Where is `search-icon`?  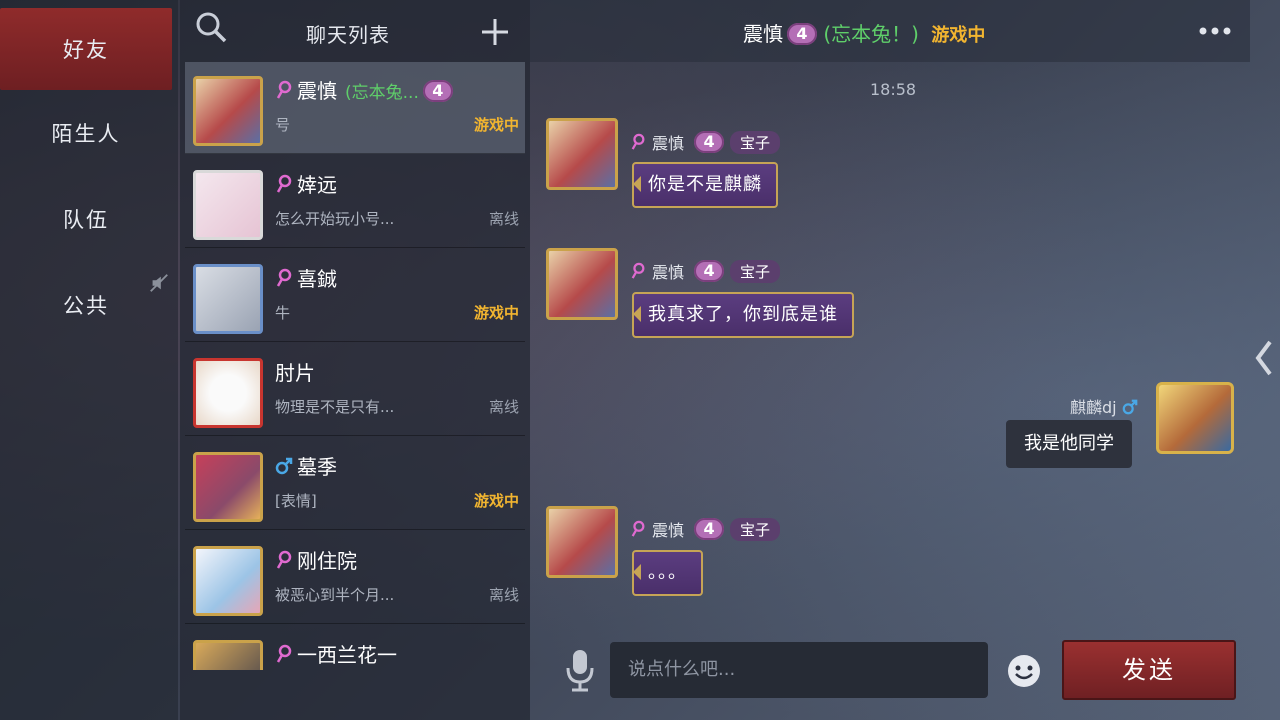 search-icon is located at coordinates (211, 27).